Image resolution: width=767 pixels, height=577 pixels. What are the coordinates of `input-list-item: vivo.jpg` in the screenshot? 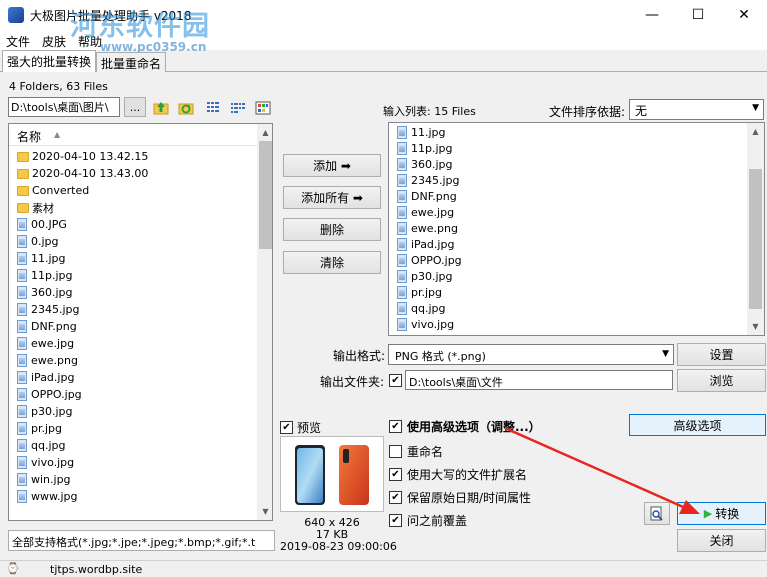 It's located at (425, 324).